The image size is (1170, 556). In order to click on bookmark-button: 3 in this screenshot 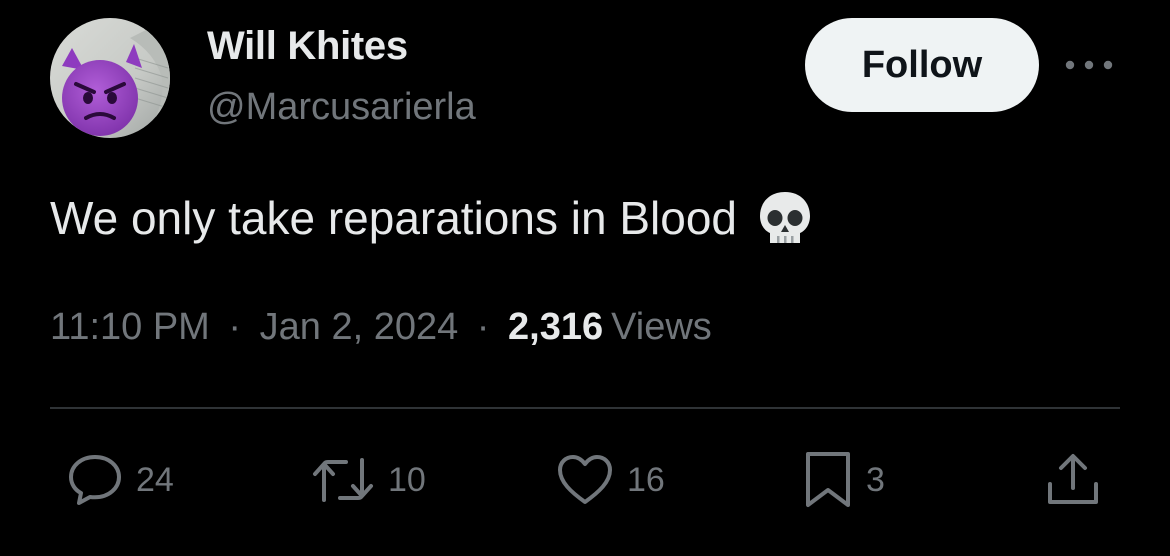, I will do `click(843, 480)`.